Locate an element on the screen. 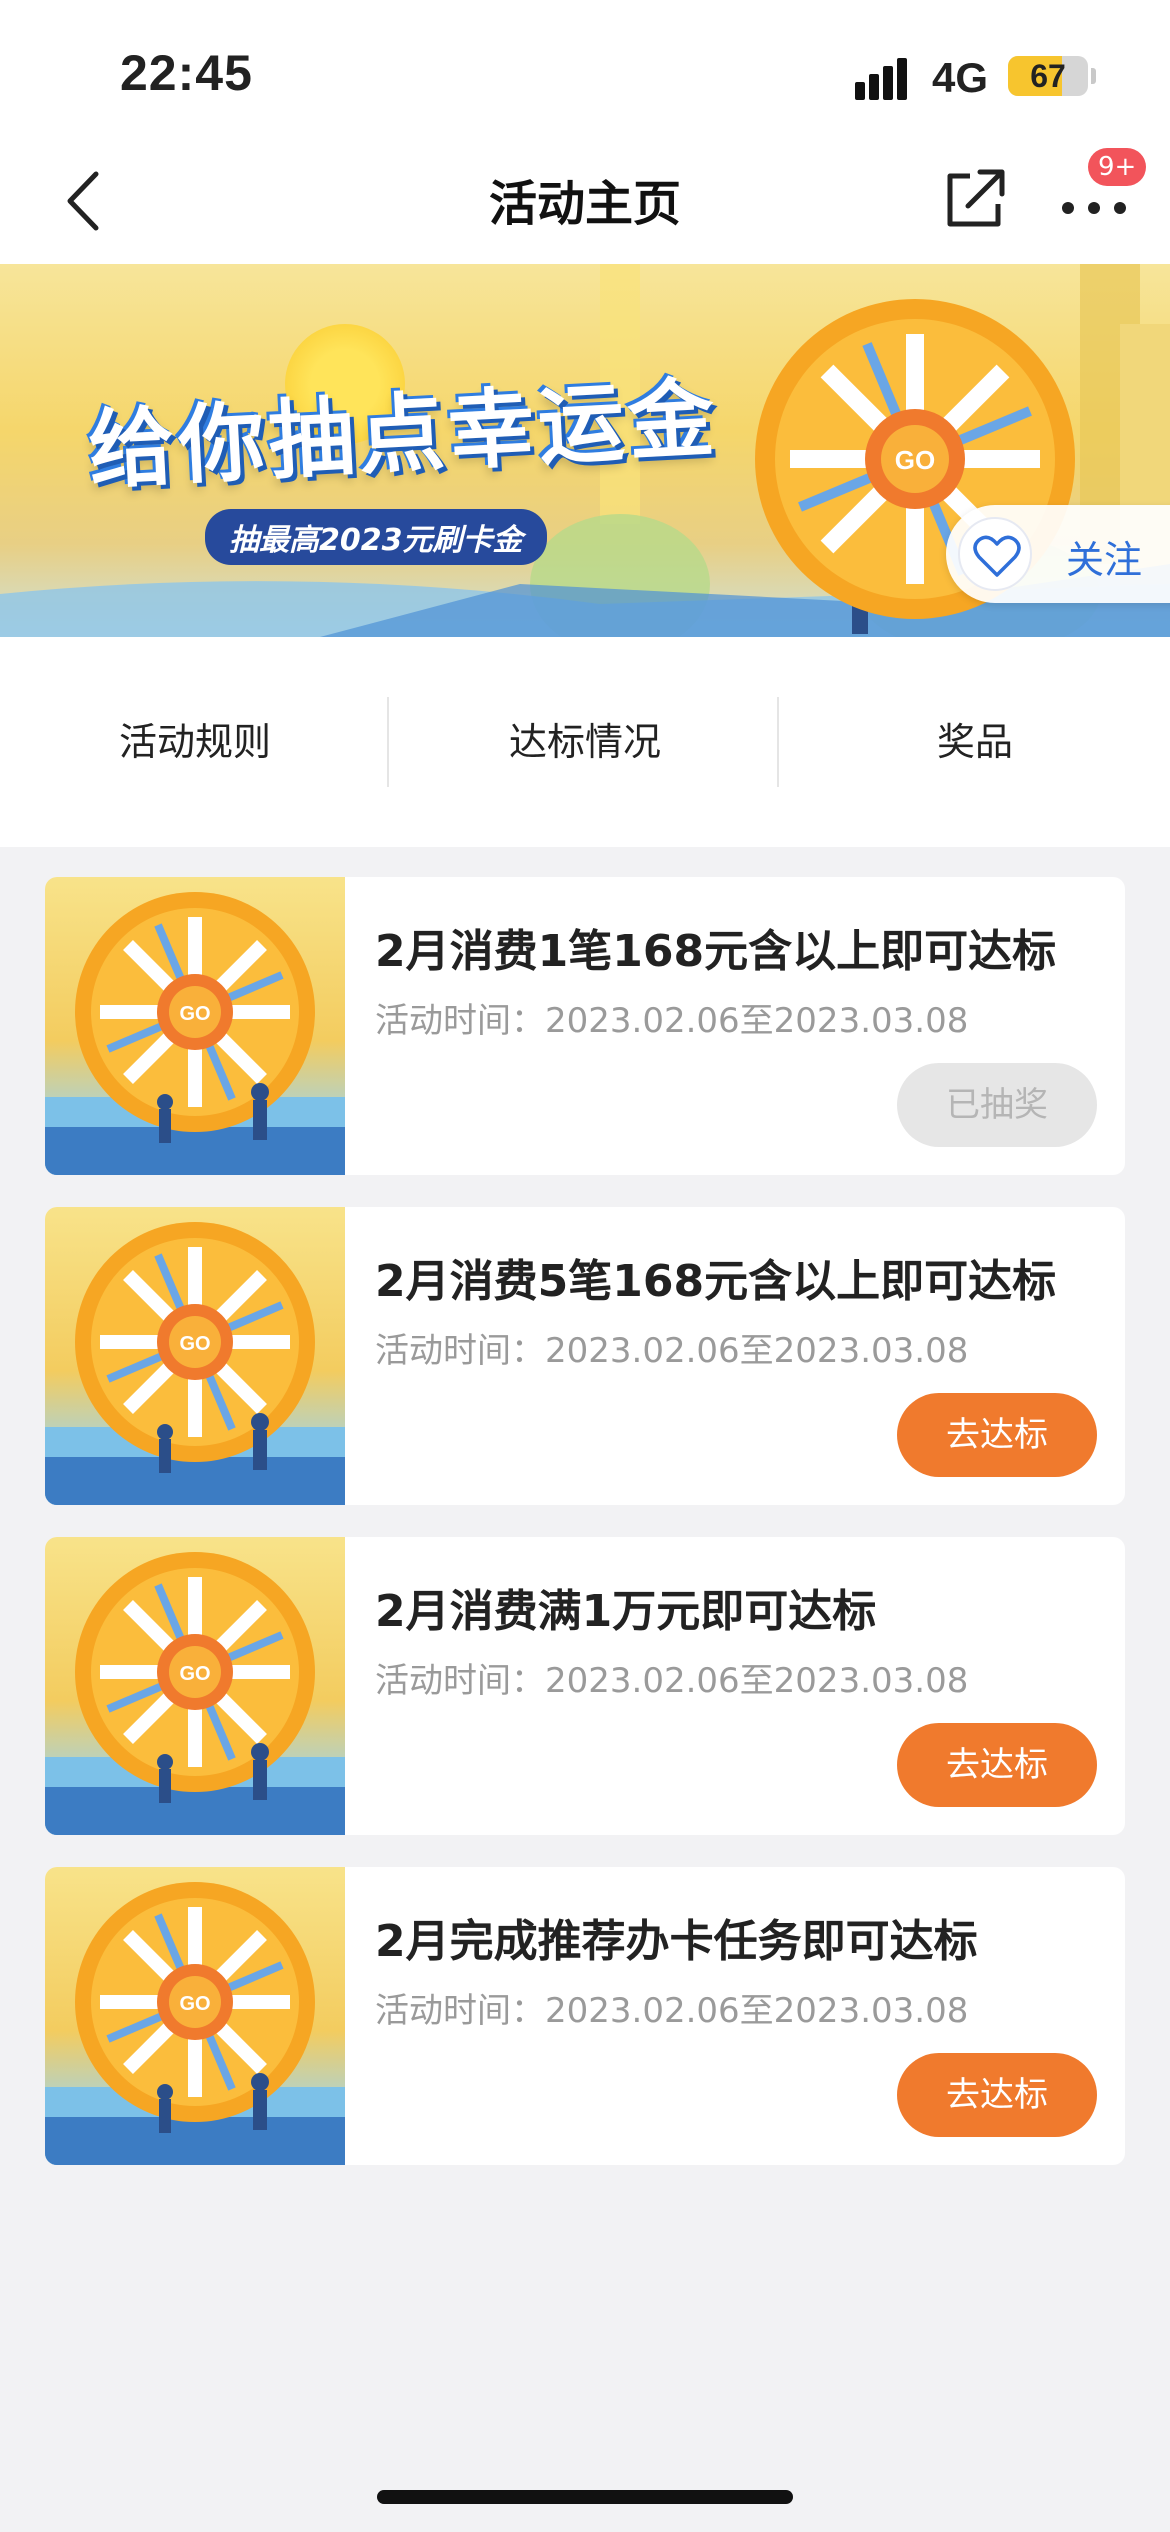 The height and width of the screenshot is (2532, 1170). signal-icon is located at coordinates (885, 78).